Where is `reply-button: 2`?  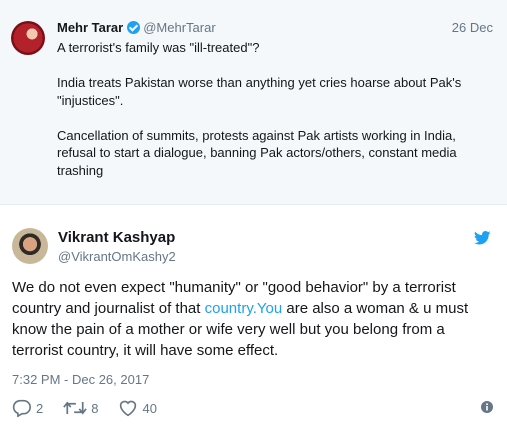
reply-button: 2 is located at coordinates (27, 408).